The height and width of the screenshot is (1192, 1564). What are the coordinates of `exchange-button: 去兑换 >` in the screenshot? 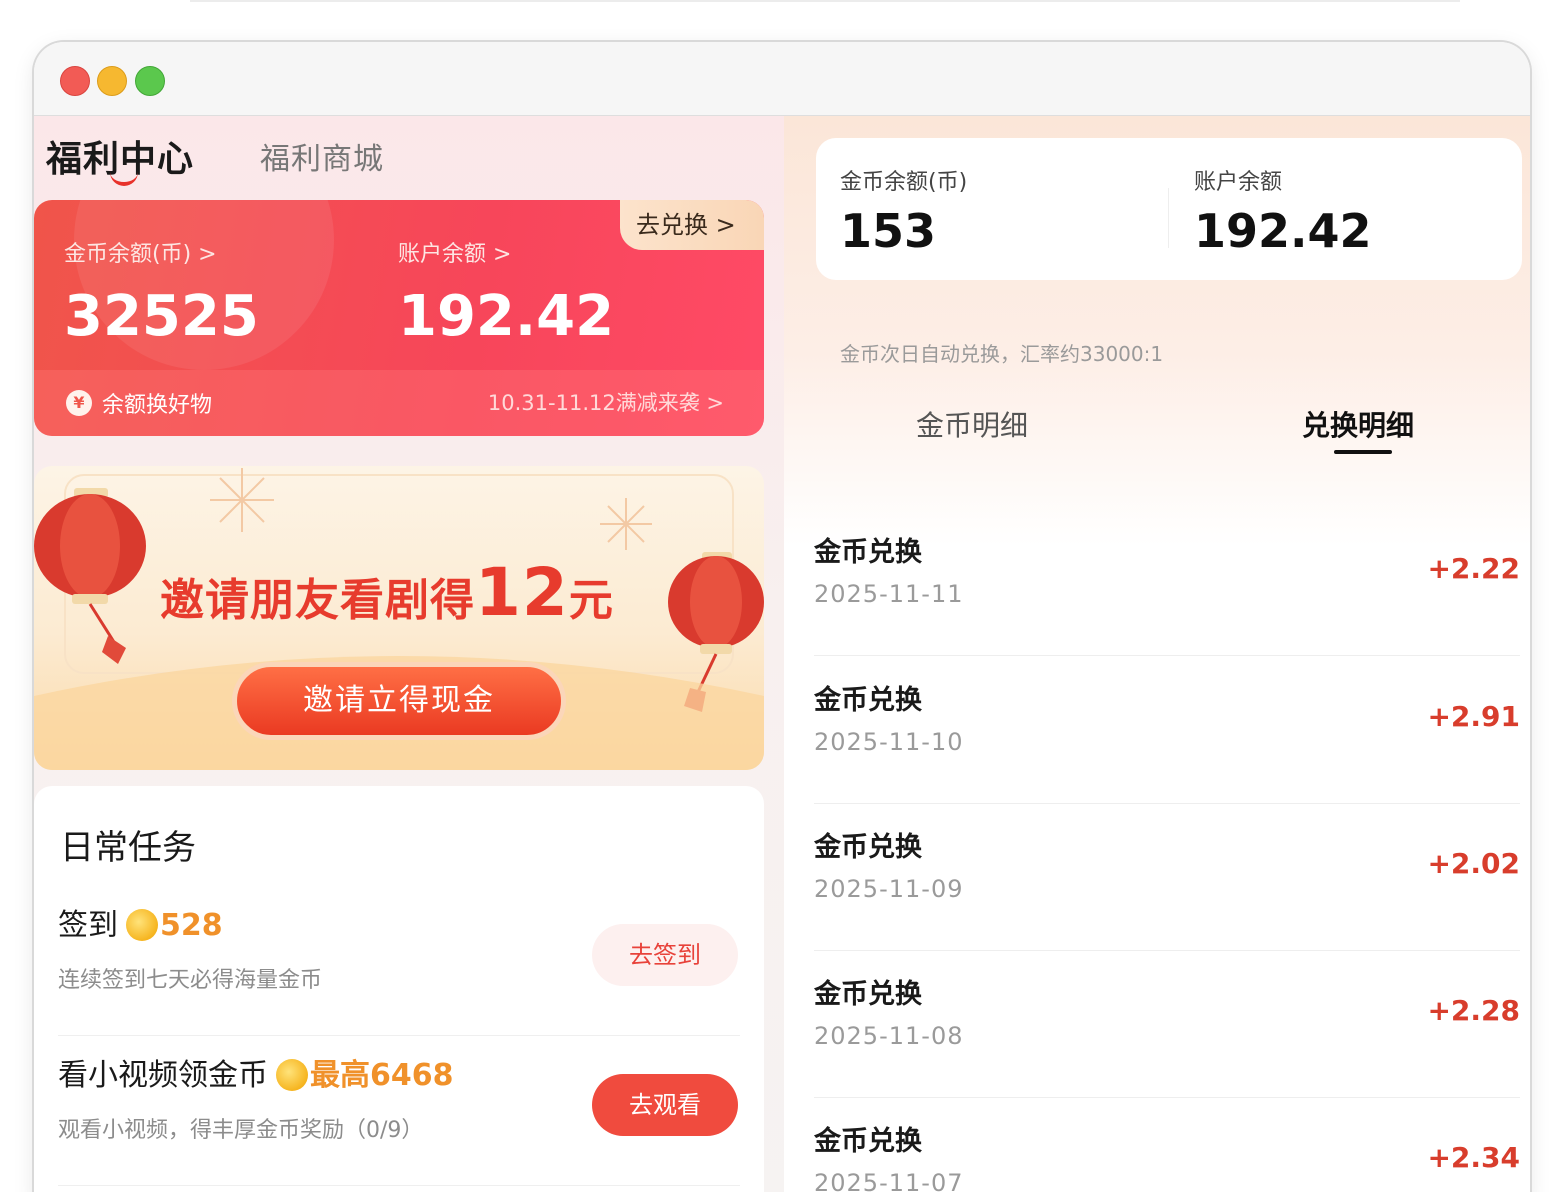 It's located at (692, 225).